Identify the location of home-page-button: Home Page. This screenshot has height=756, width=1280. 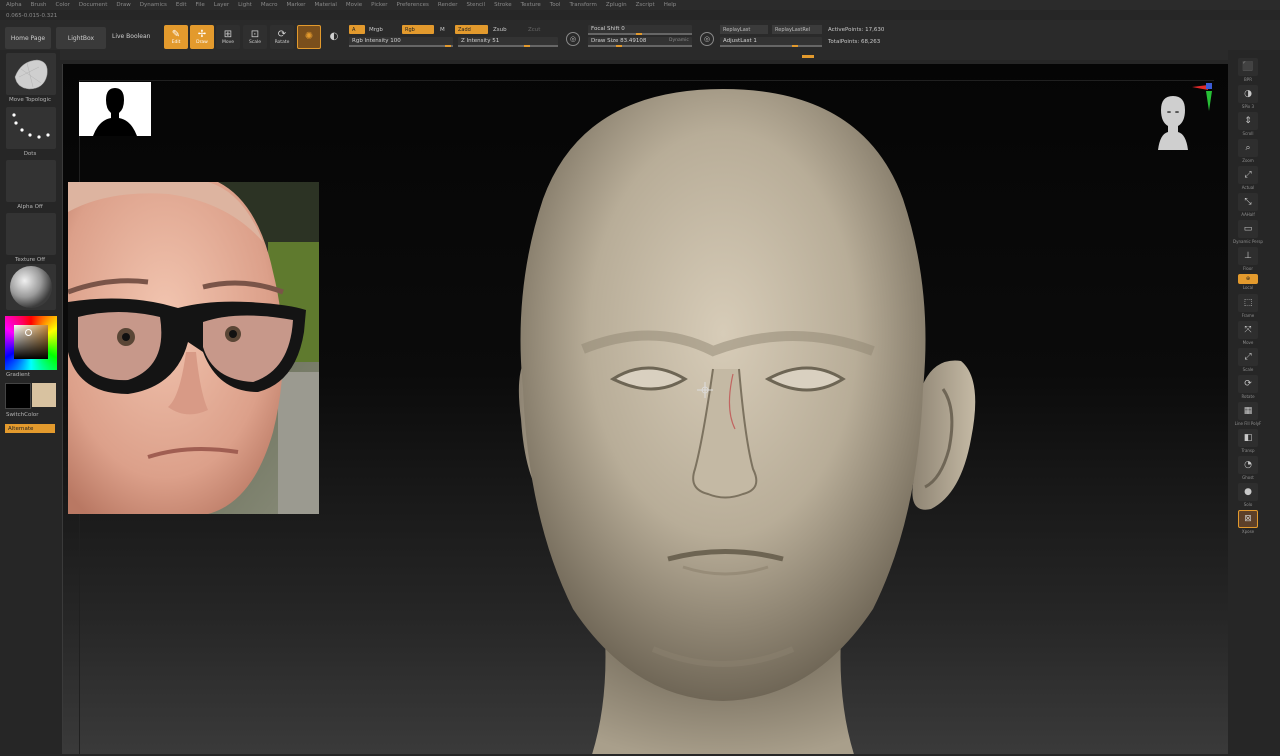
(28, 38).